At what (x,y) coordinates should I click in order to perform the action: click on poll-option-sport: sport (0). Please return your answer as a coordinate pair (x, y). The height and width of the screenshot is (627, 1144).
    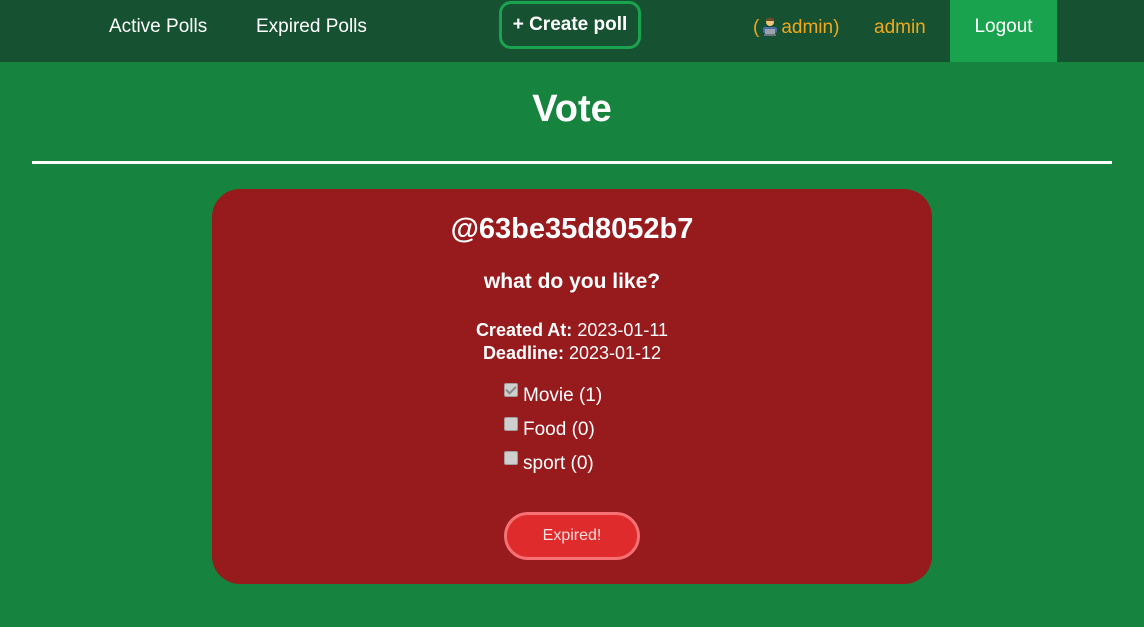
    Looking at the image, I should click on (549, 464).